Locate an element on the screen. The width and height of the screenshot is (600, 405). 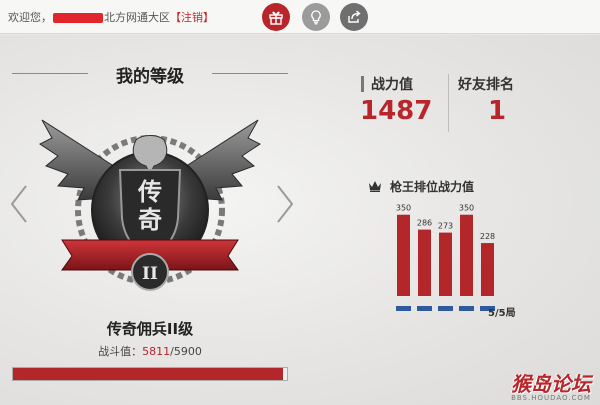
welcome-label: 欢迎您， is located at coordinates (30, 17).